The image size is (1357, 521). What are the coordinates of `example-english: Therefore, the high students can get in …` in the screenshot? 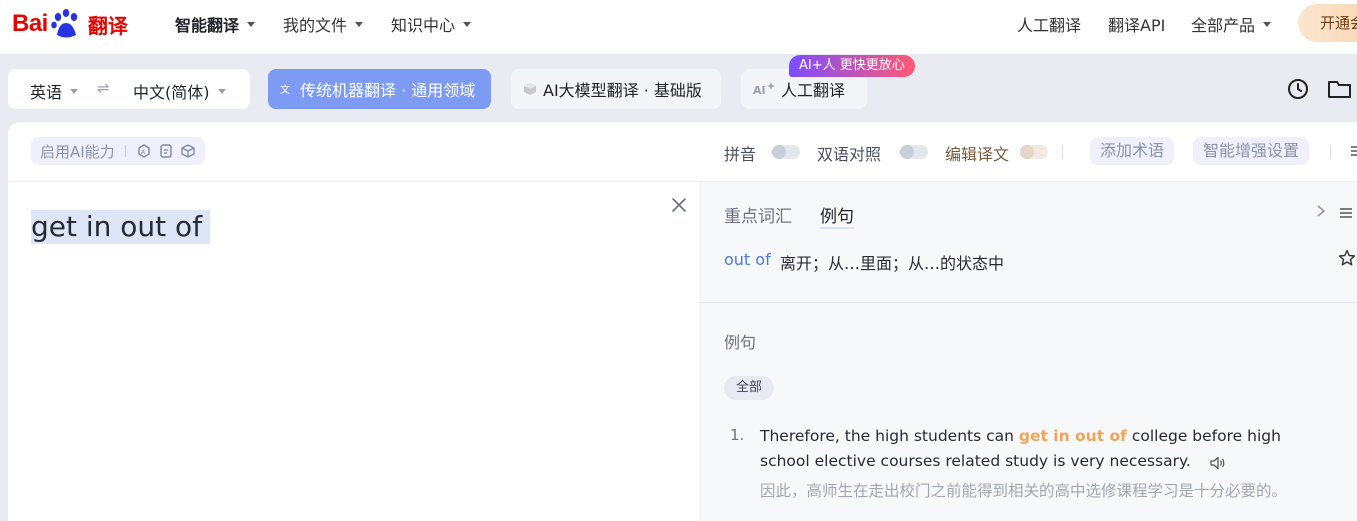 It's located at (1040, 449).